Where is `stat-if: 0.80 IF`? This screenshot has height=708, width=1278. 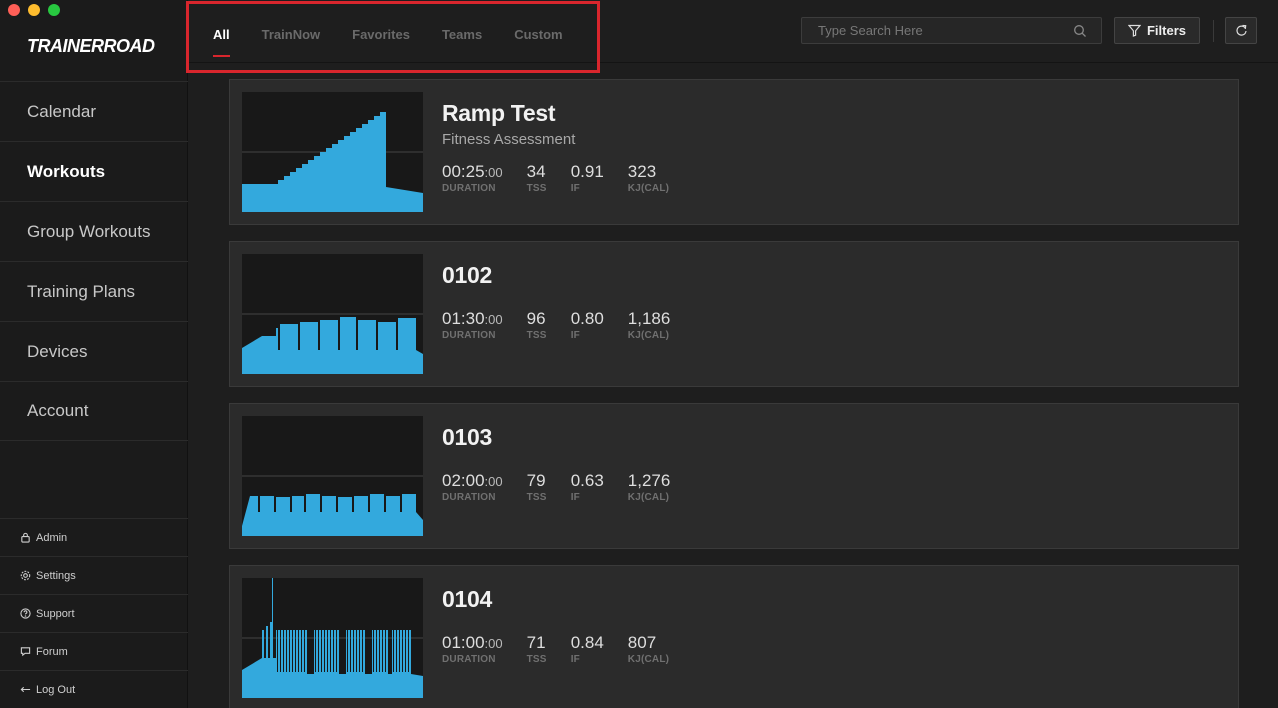 stat-if: 0.80 IF is located at coordinates (587, 325).